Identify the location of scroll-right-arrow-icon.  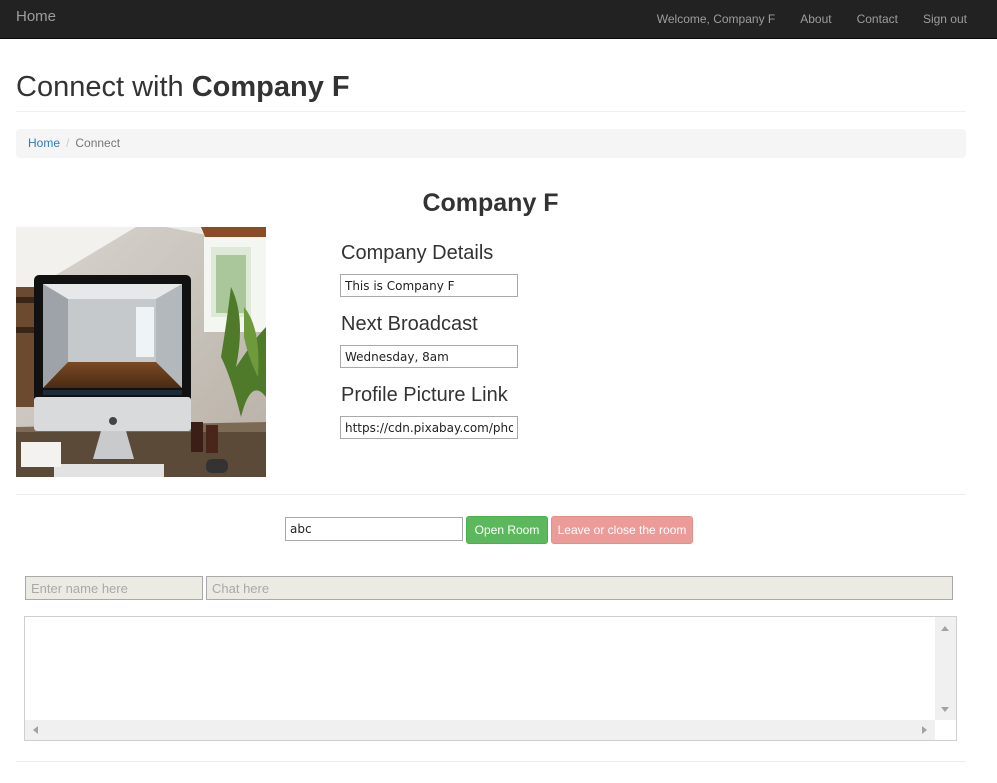
(924, 730).